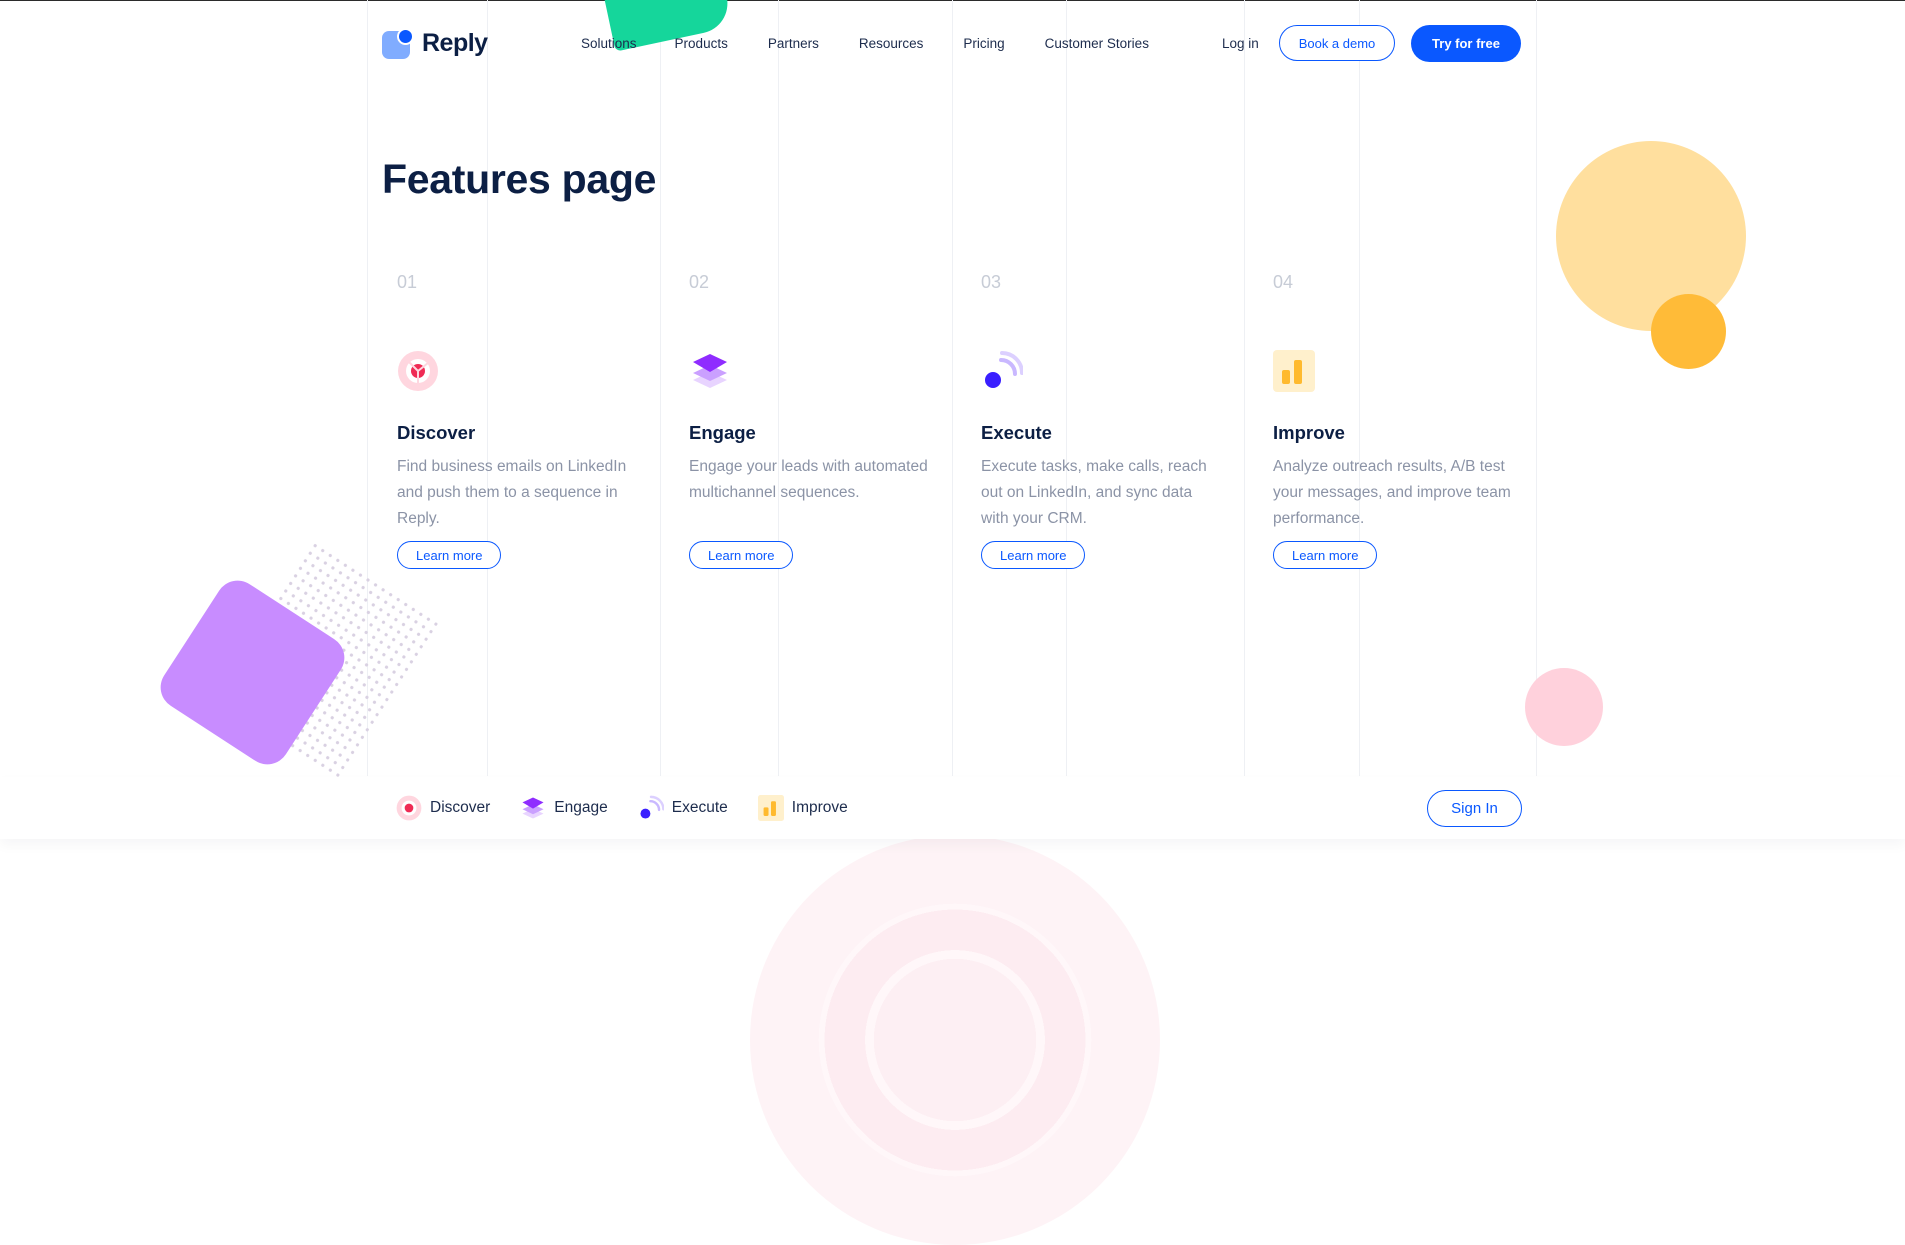 The image size is (1905, 1245). Describe the element at coordinates (819, 807) in the screenshot. I see `sticky-item-label: Improve` at that location.